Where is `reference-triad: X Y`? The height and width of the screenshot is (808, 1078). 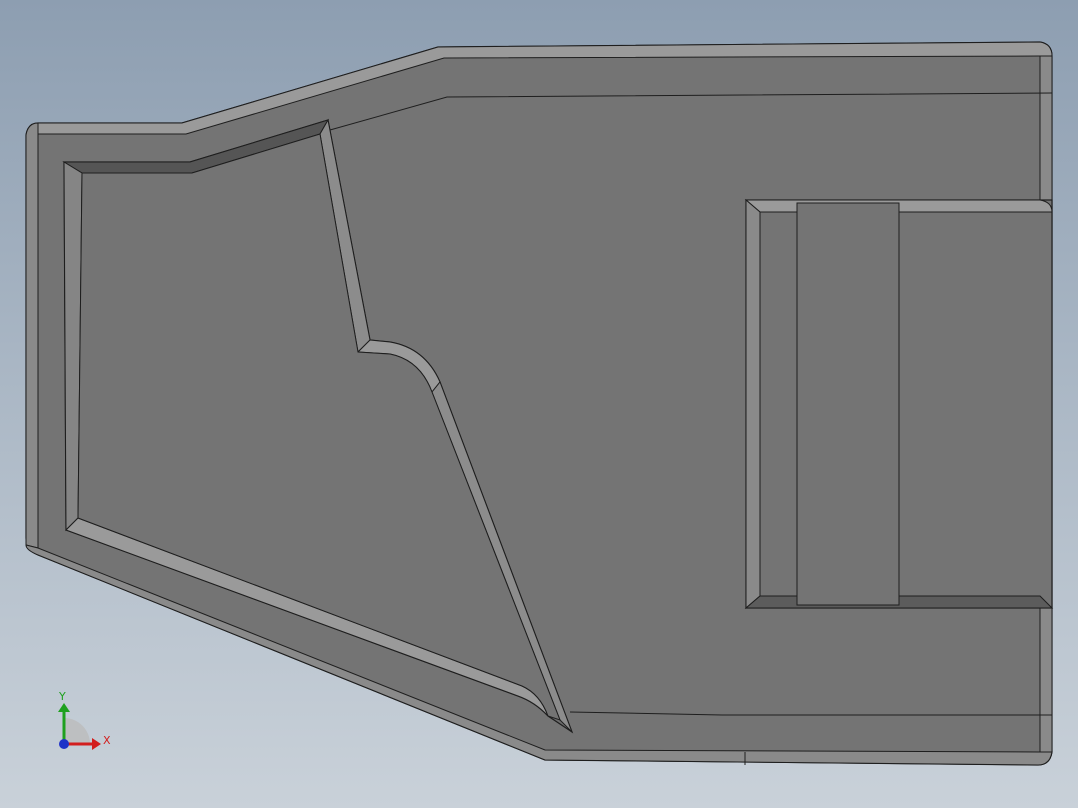 reference-triad: X Y is located at coordinates (84, 720).